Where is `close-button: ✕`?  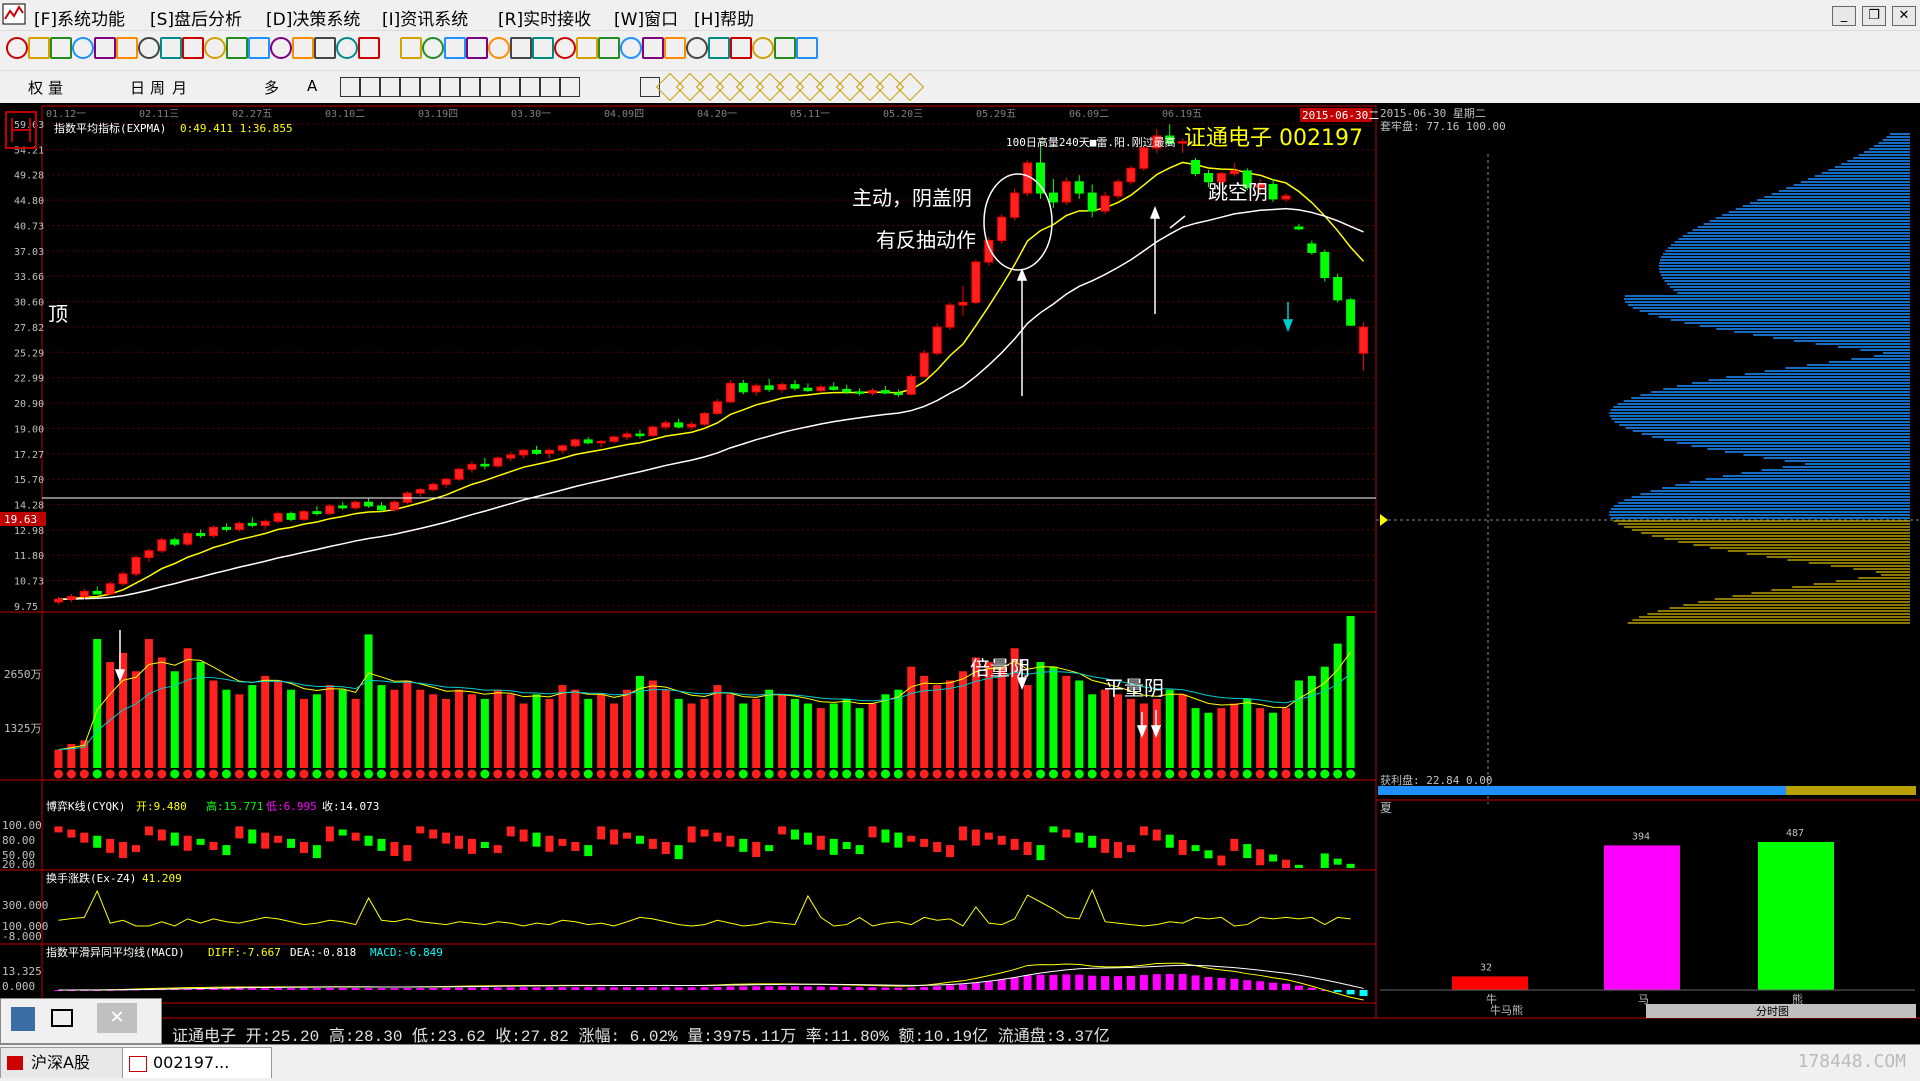
close-button: ✕ is located at coordinates (1904, 16).